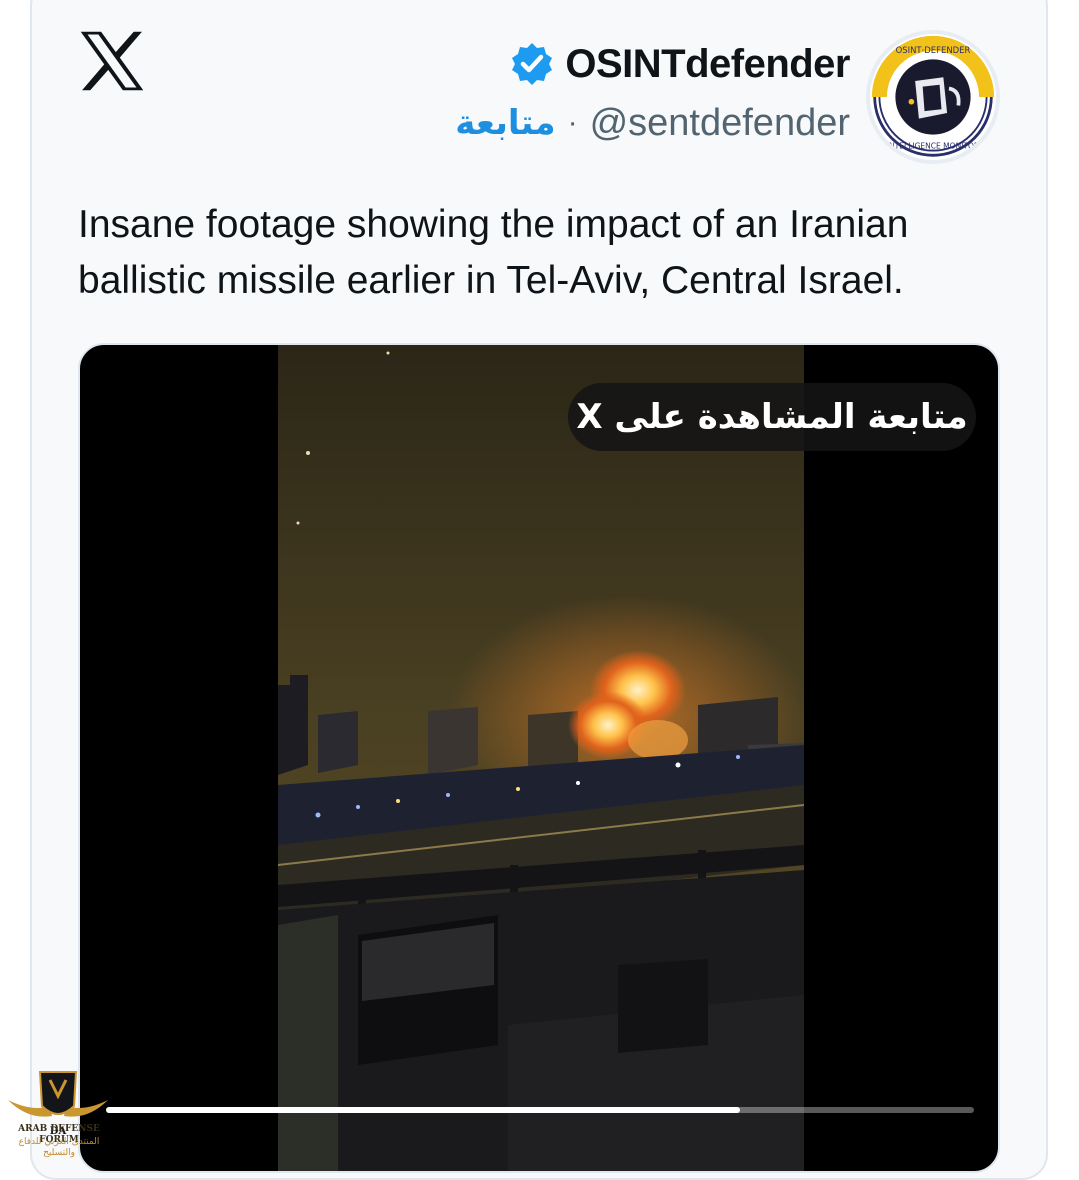 The width and height of the screenshot is (1079, 1180). I want to click on svg-text: OSINT·DEFENDER, so click(933, 50).